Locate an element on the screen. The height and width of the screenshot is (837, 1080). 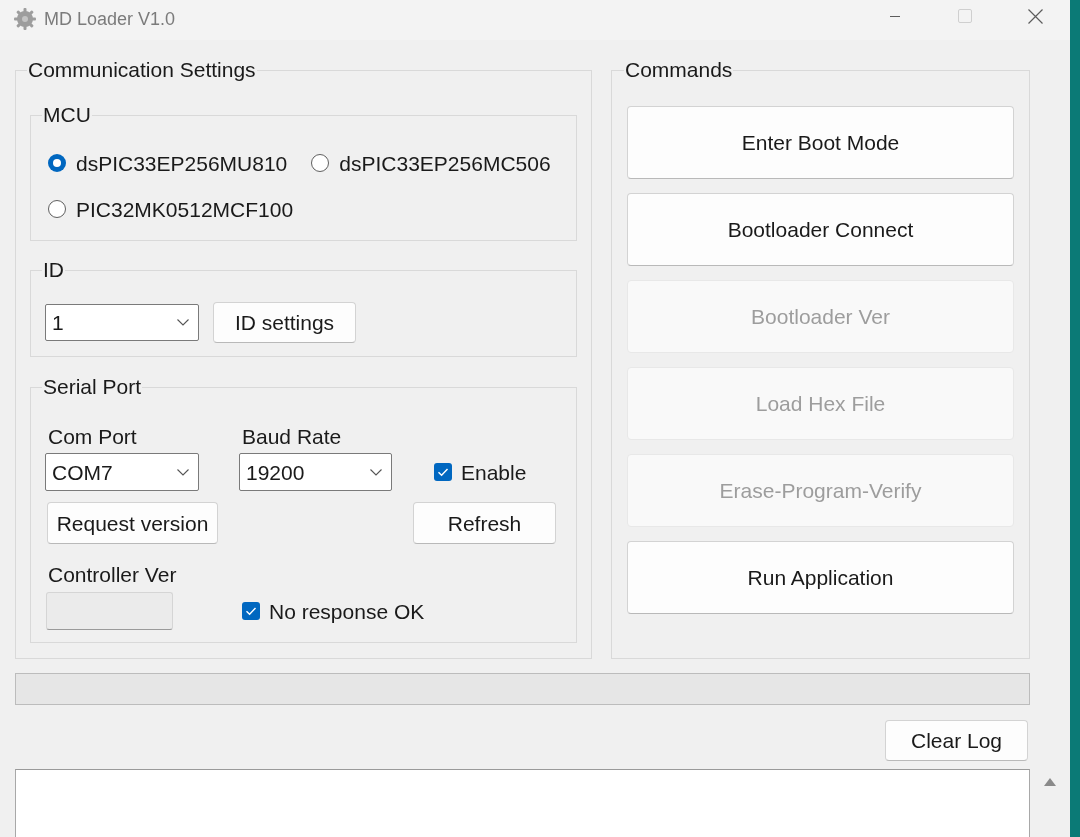
group-title: Commands is located at coordinates (679, 70).